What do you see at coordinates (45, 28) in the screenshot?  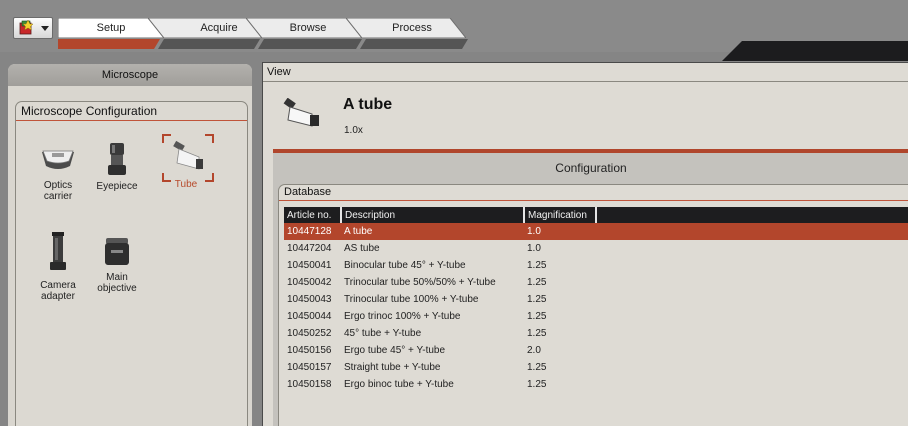 I see `chevron-down-icon` at bounding box center [45, 28].